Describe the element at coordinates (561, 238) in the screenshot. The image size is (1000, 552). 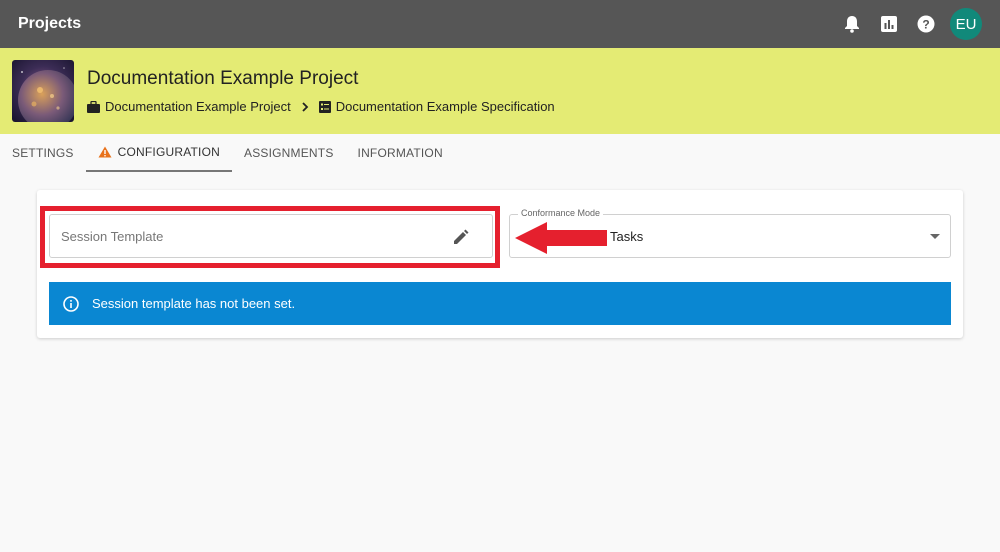
I see `red-arrow-annotation` at that location.